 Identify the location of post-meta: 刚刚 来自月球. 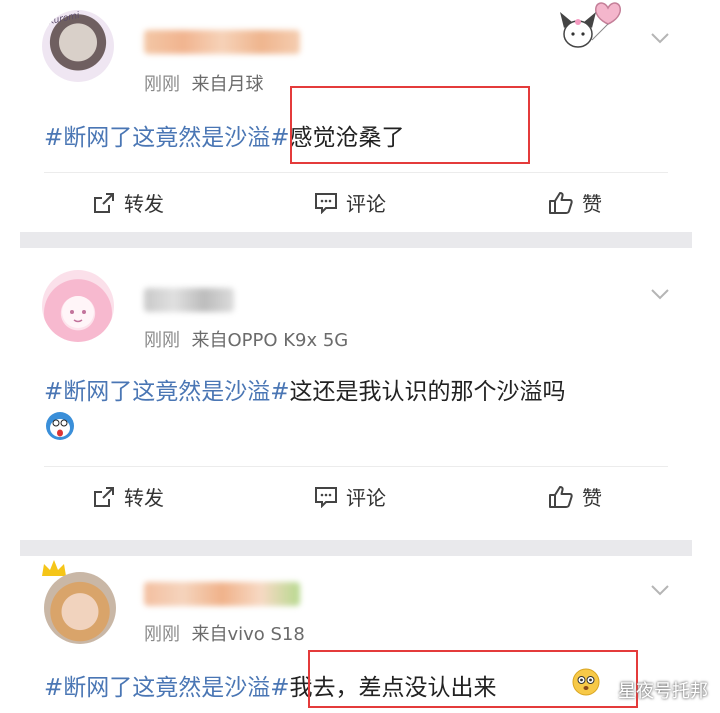
(203, 83).